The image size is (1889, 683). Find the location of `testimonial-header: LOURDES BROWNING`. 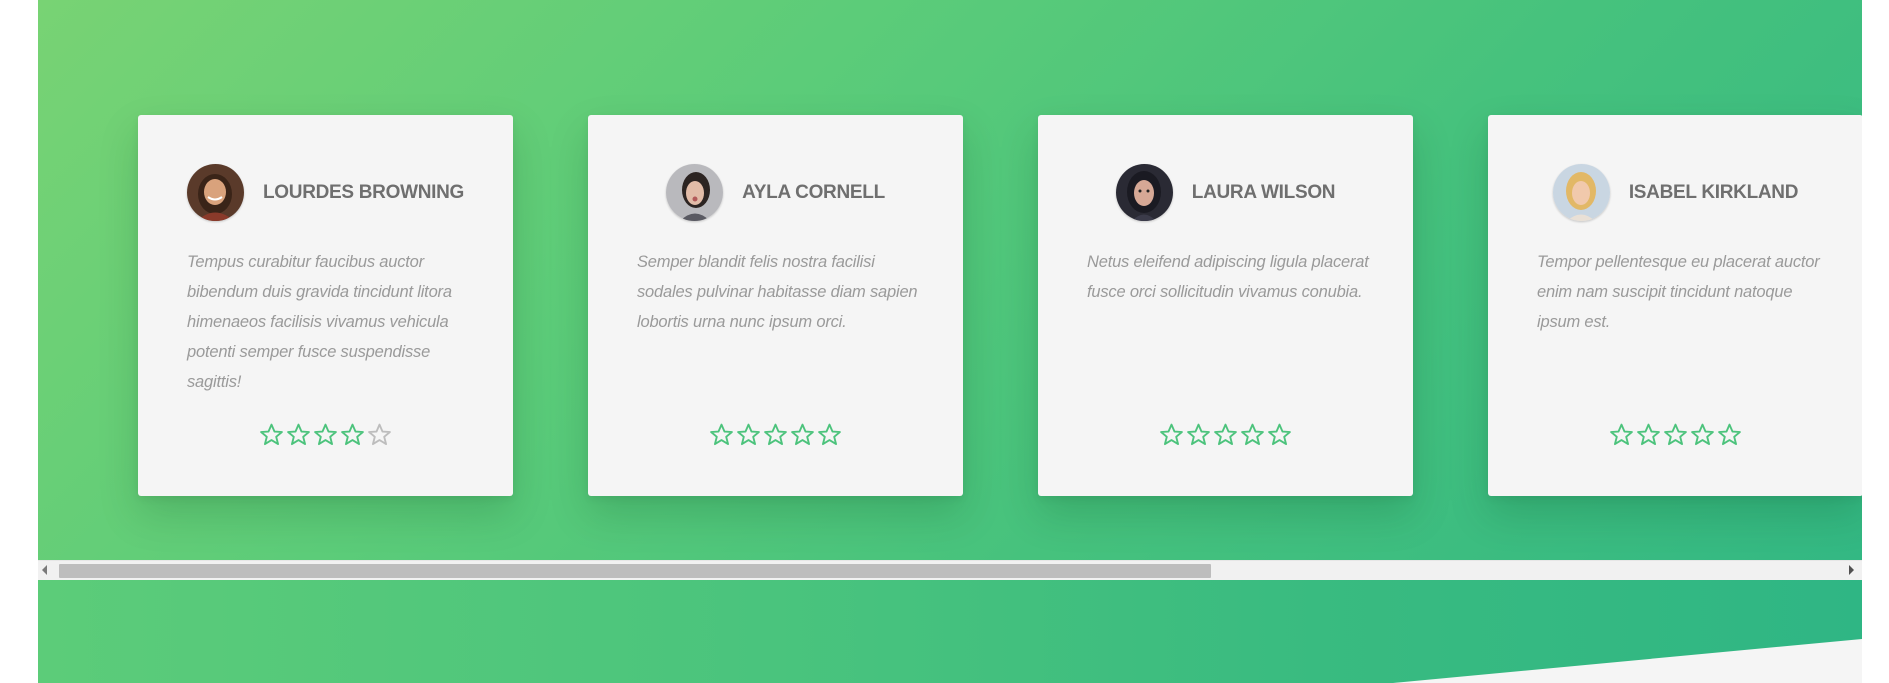

testimonial-header: LOURDES BROWNING is located at coordinates (325, 192).